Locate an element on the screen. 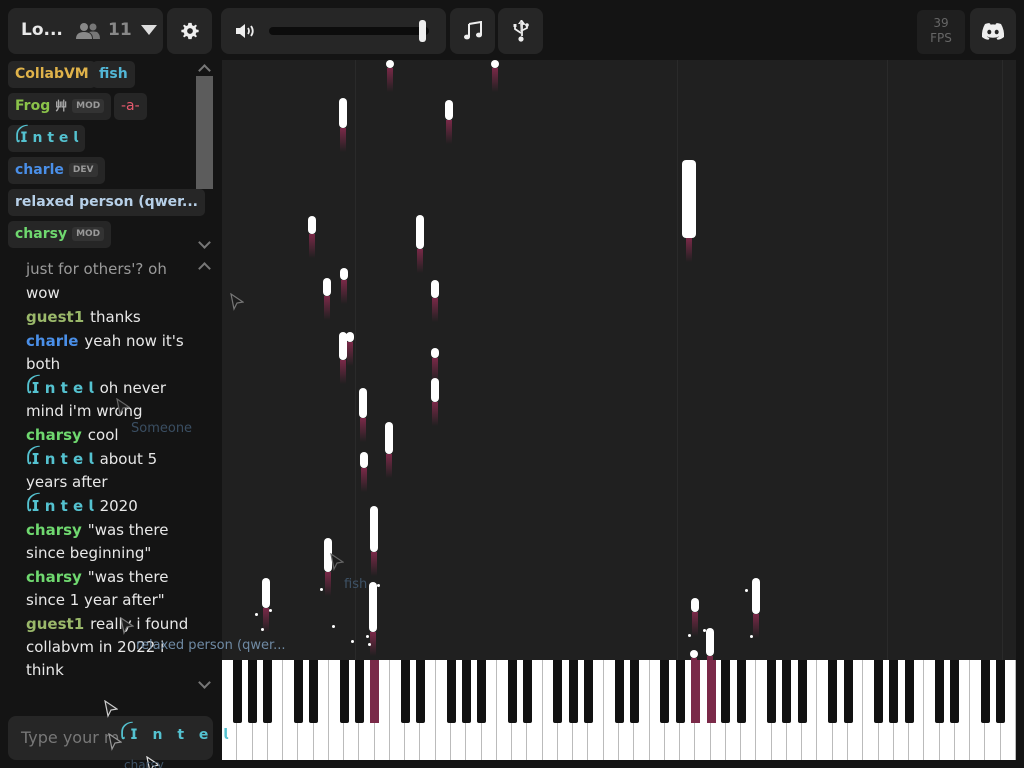 Image resolution: width=1024 pixels, height=768 pixels. room-selector: Lo... 11 is located at coordinates (85, 31).